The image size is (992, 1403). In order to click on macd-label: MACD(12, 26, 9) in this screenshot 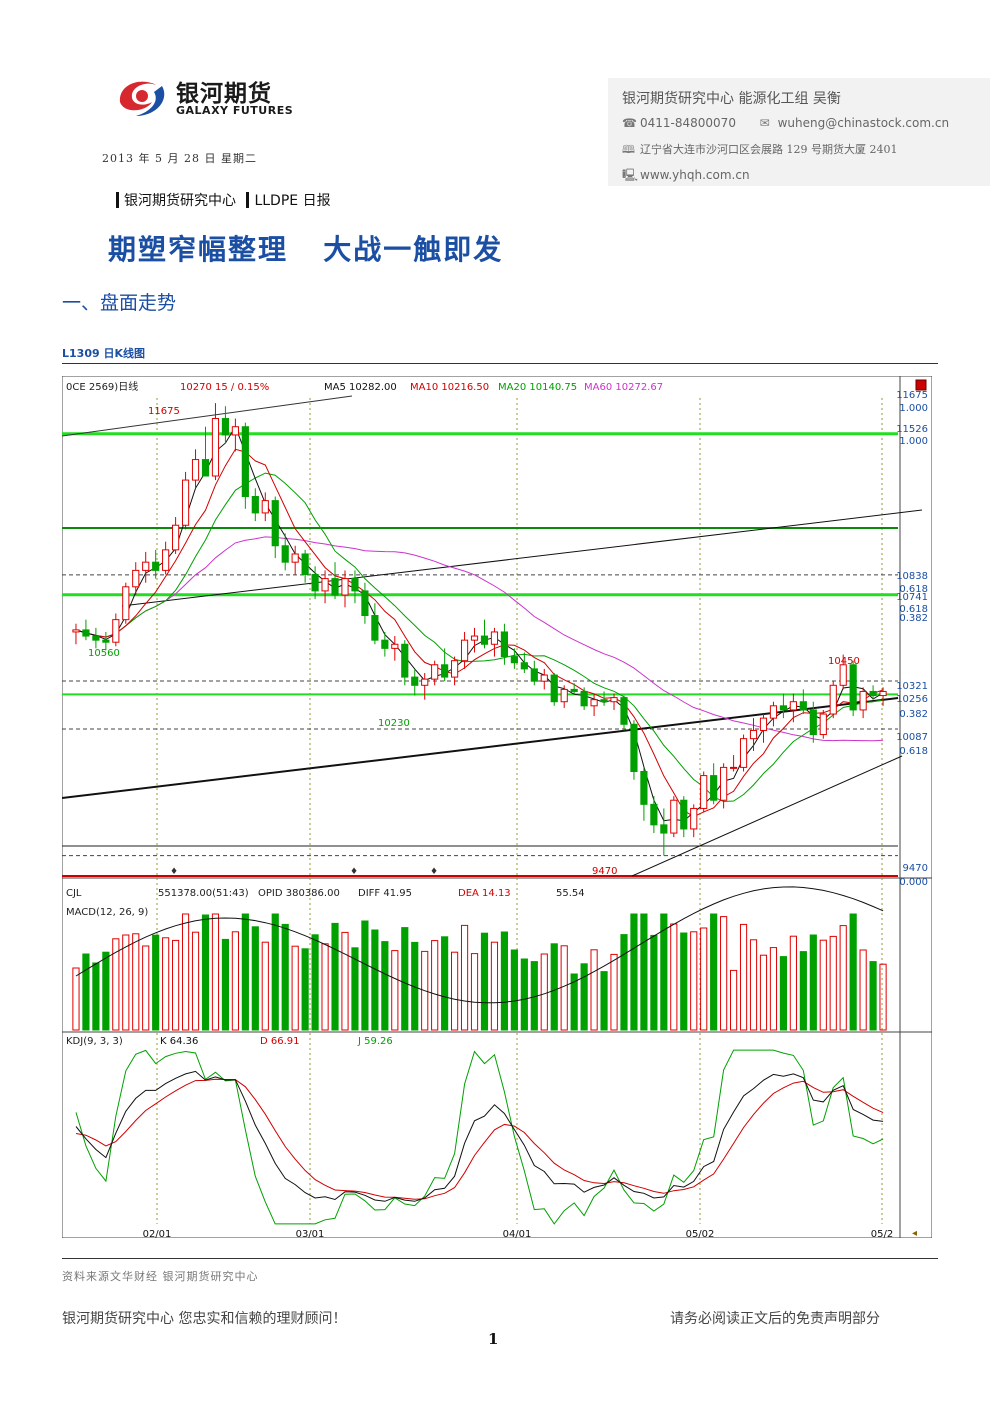, I will do `click(107, 912)`.